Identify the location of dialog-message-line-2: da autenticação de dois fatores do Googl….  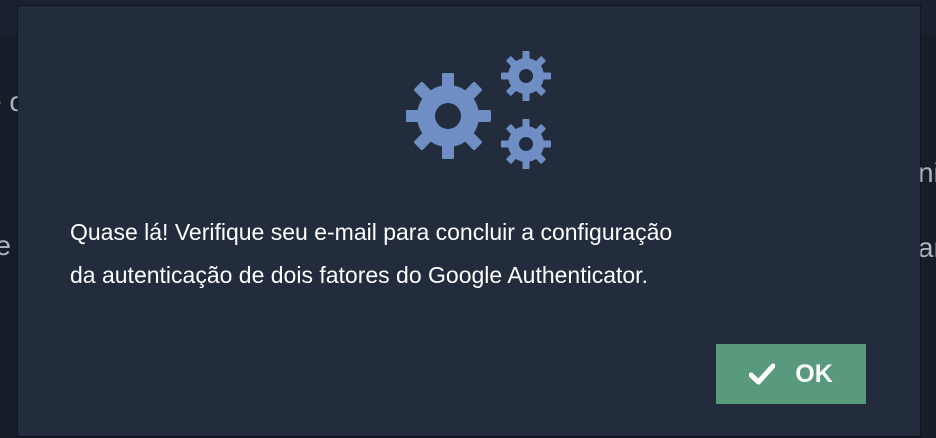
(359, 275).